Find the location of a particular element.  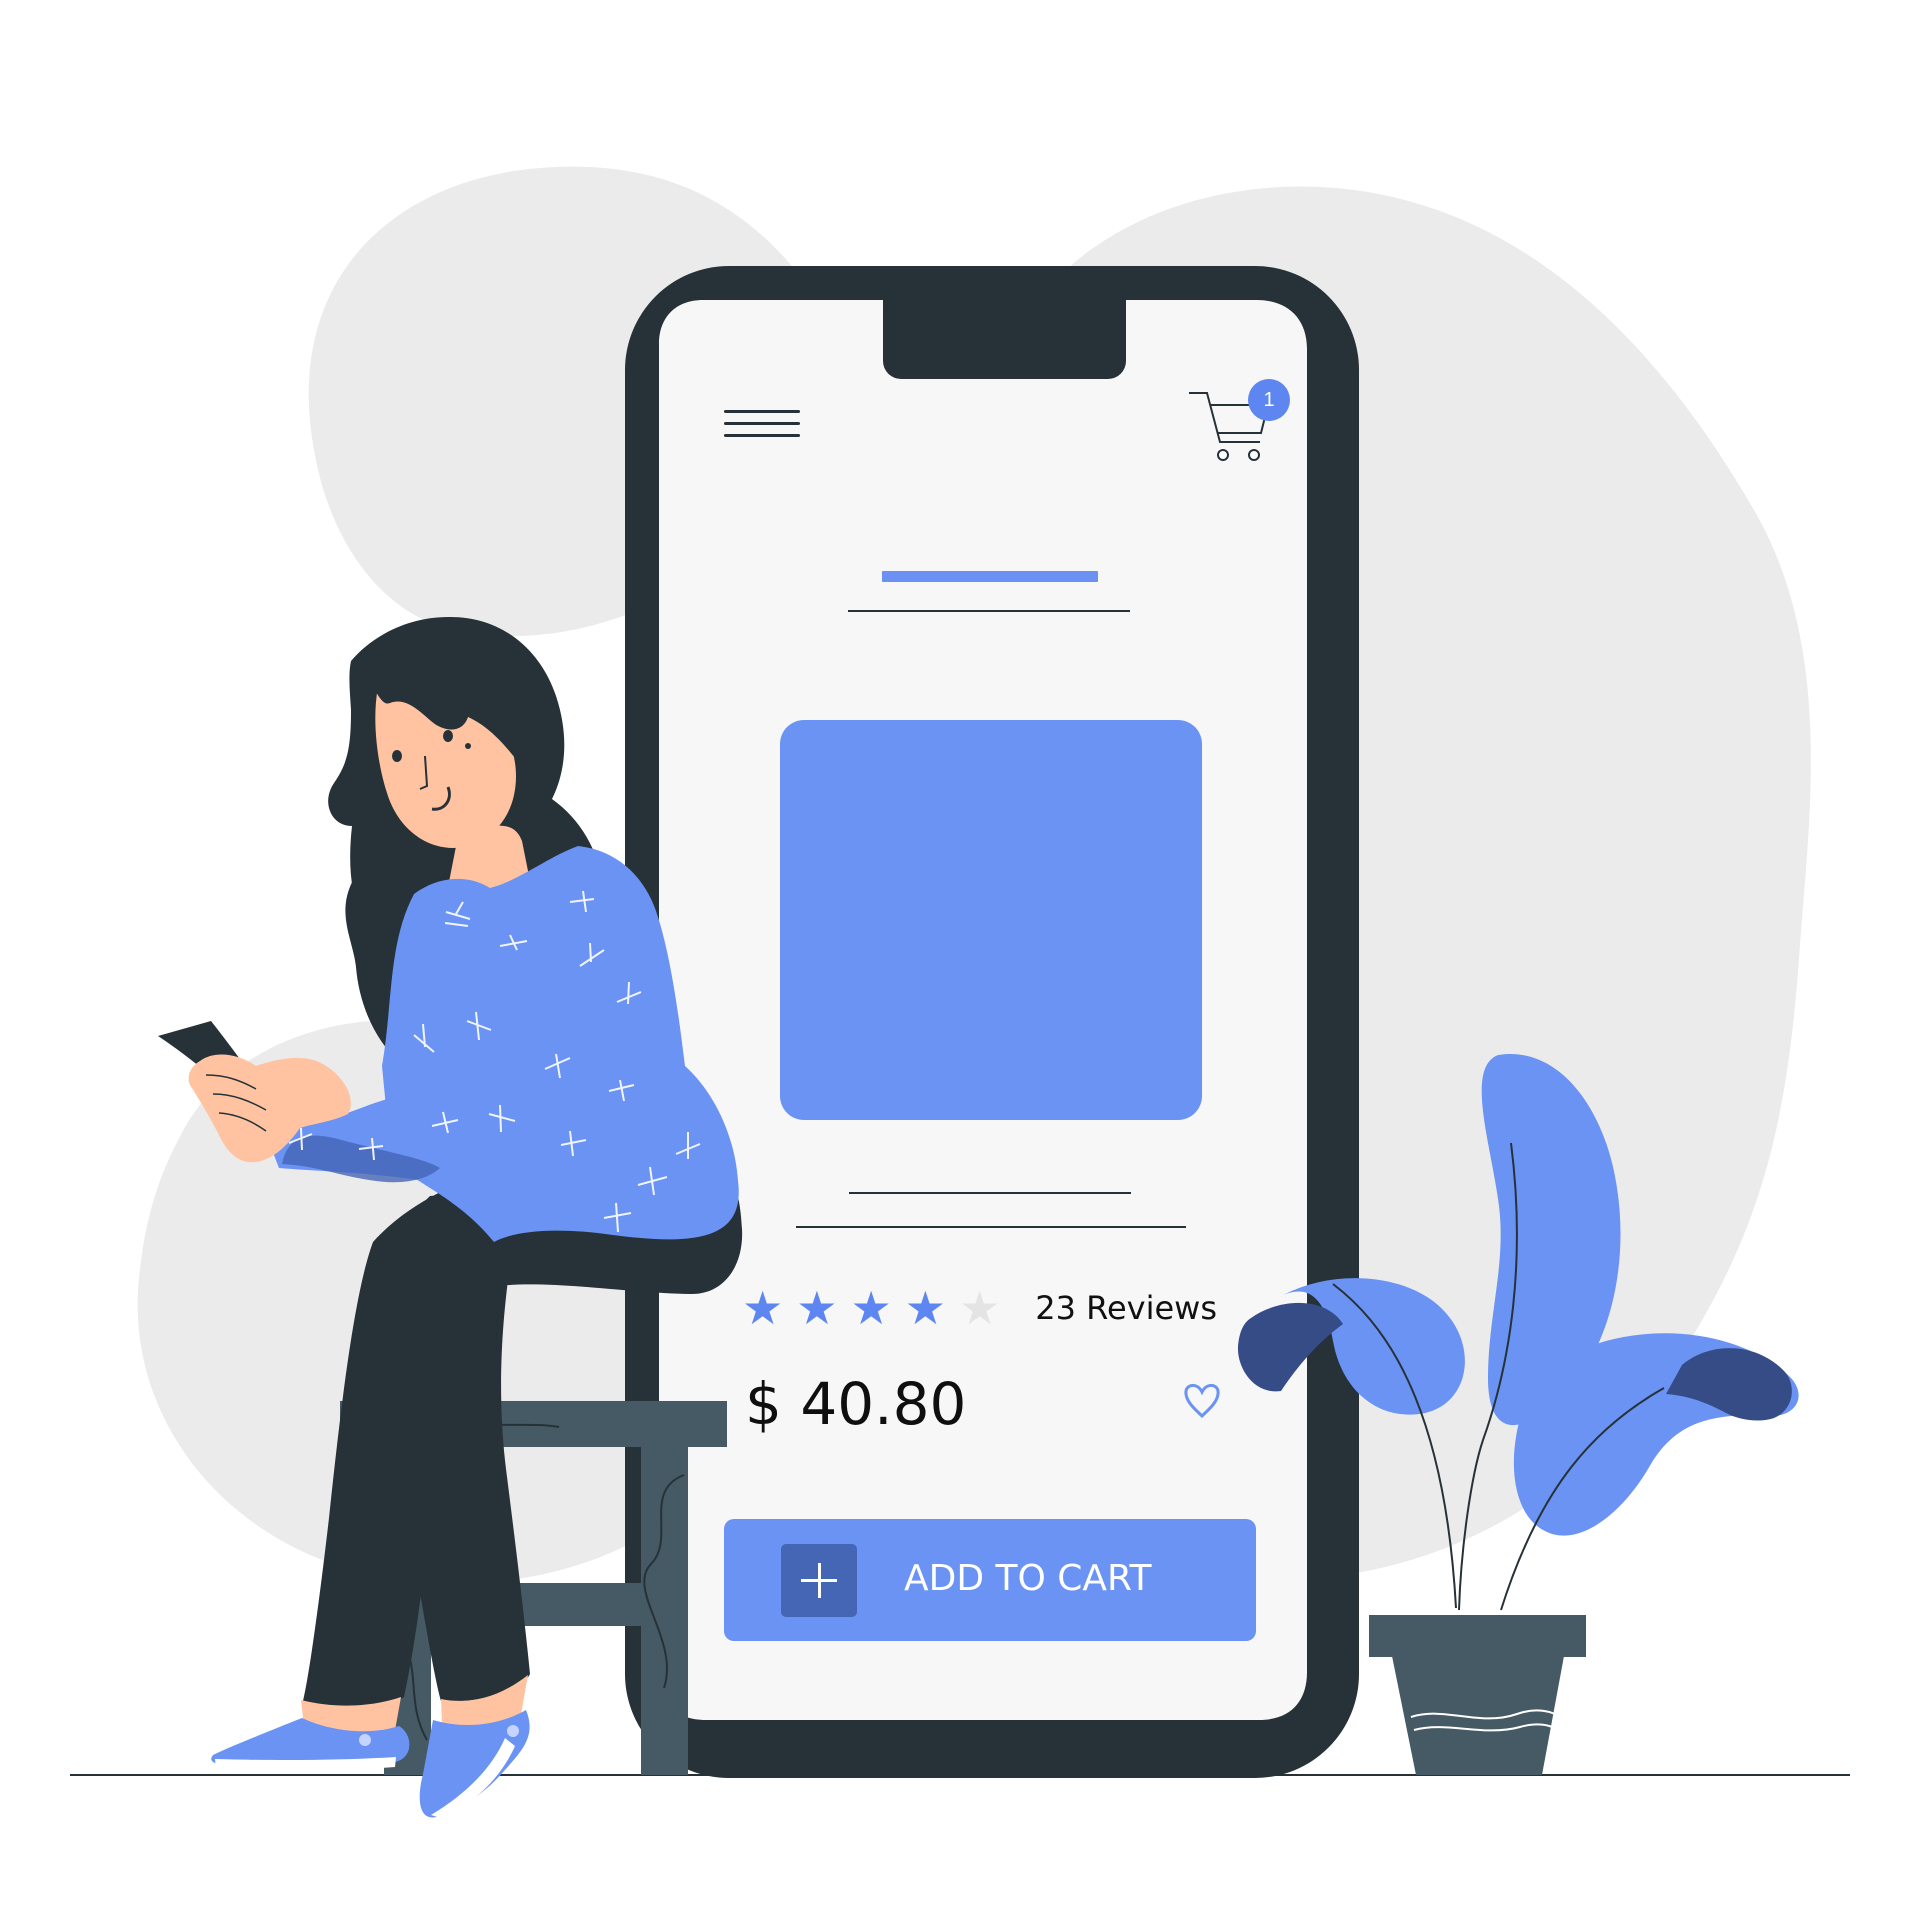

product-title-placeholder is located at coordinates (990, 576).